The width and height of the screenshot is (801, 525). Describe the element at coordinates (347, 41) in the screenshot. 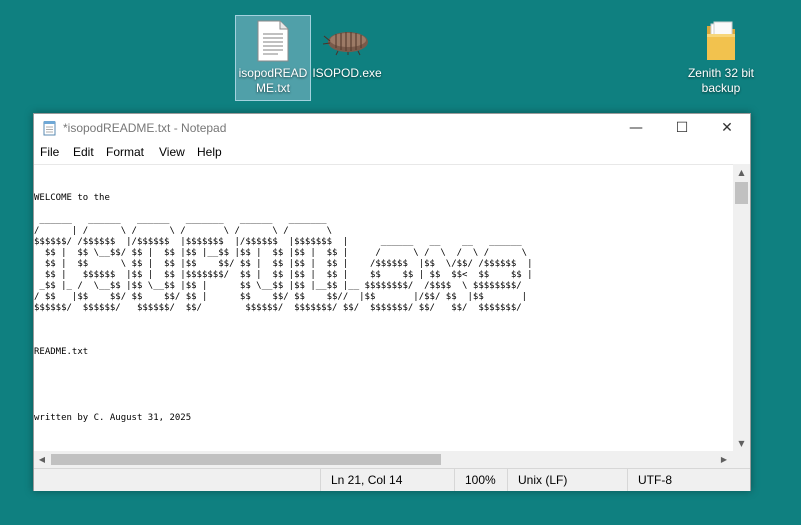

I see `isopod-icon` at that location.